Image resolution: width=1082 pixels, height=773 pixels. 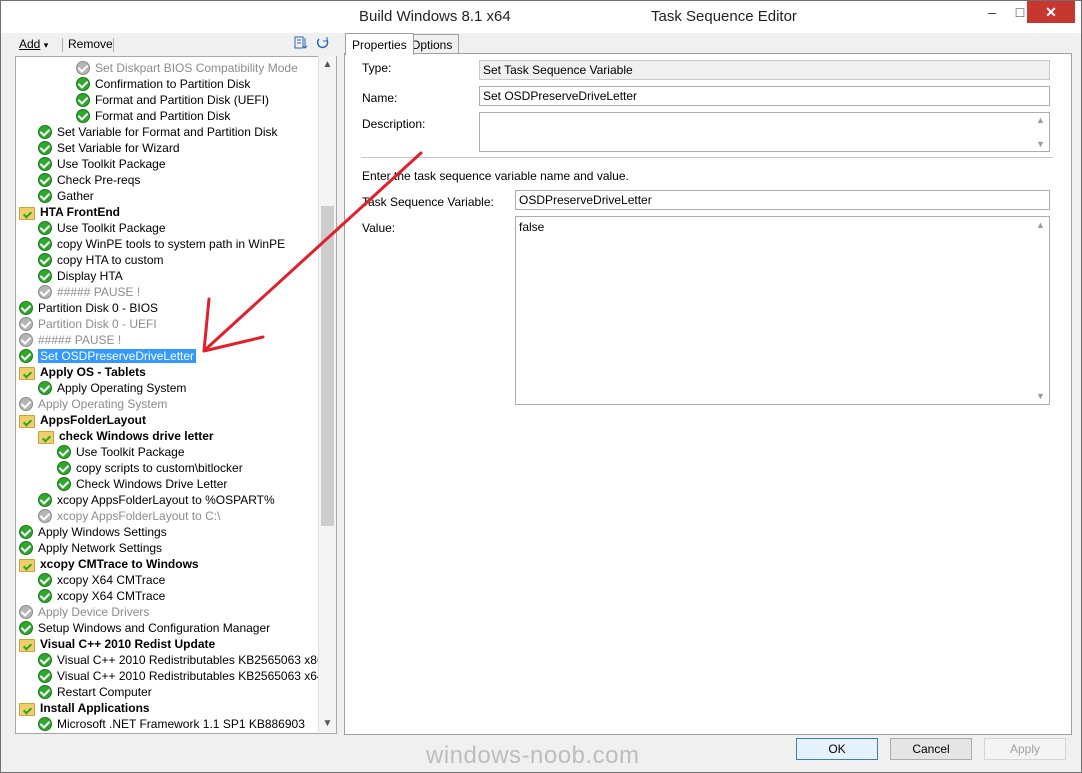 What do you see at coordinates (379, 44) in the screenshot?
I see `tab-properties: Properties` at bounding box center [379, 44].